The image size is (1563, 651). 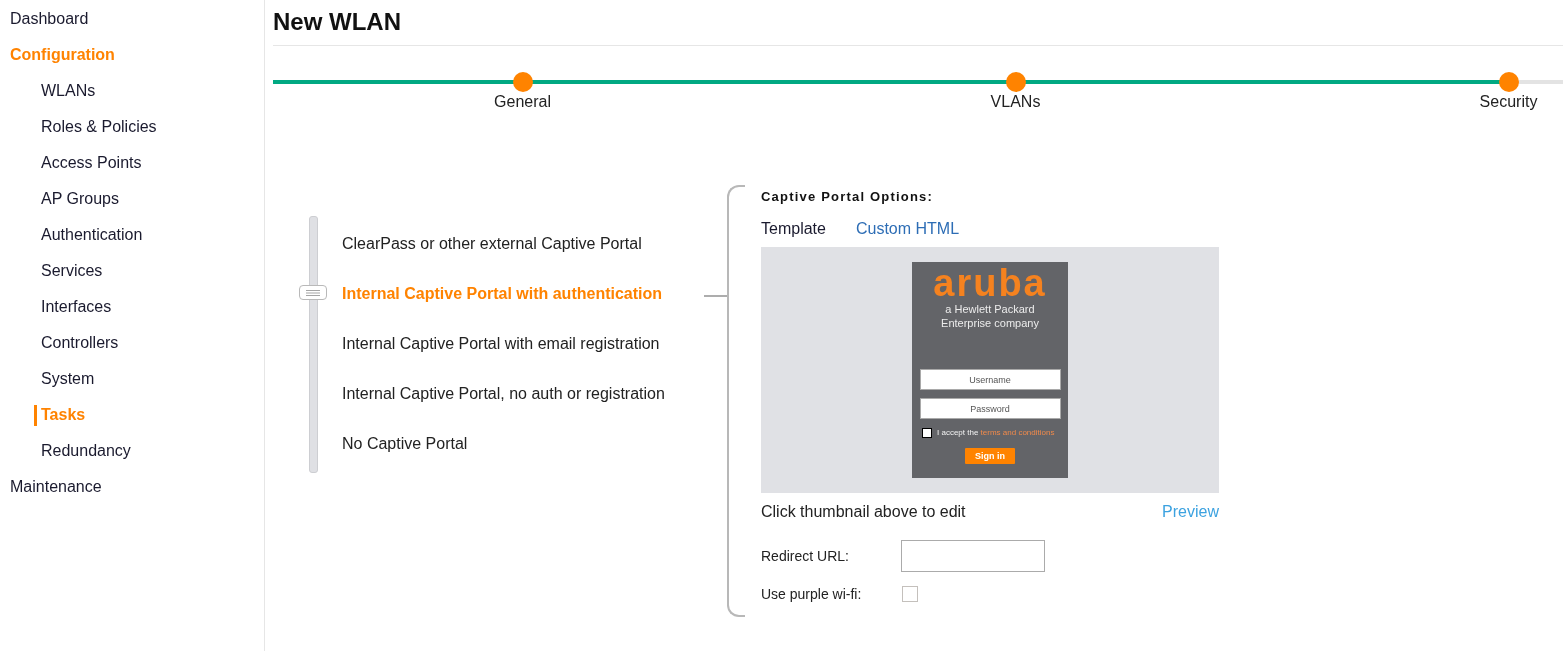 I want to click on field-label: Redirect URL:, so click(x=805, y=556).